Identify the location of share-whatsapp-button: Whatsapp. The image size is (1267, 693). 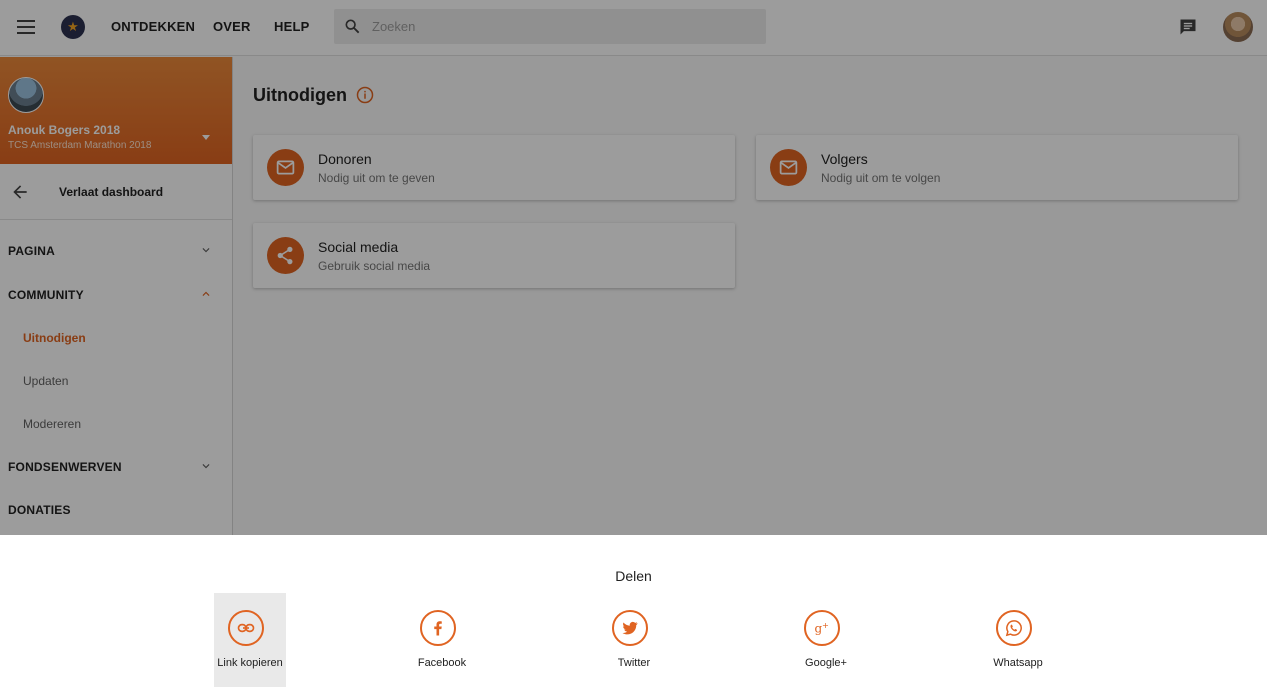
(1018, 640).